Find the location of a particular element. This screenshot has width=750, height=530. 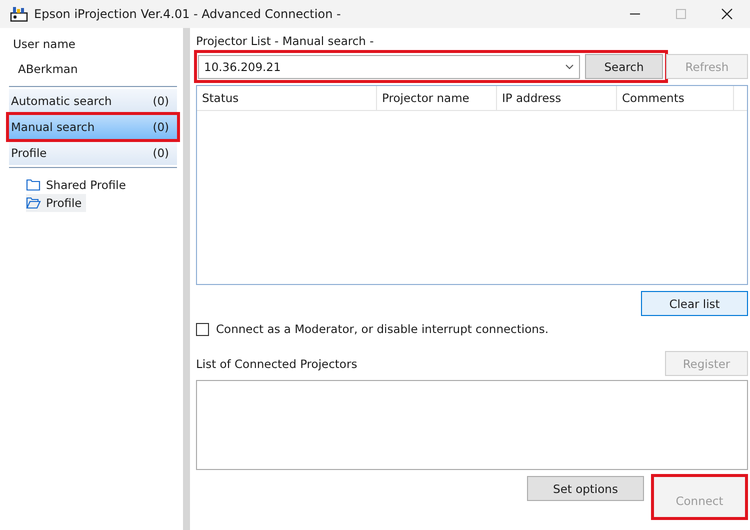

nav-item: Automatic search (0) is located at coordinates (93, 101).